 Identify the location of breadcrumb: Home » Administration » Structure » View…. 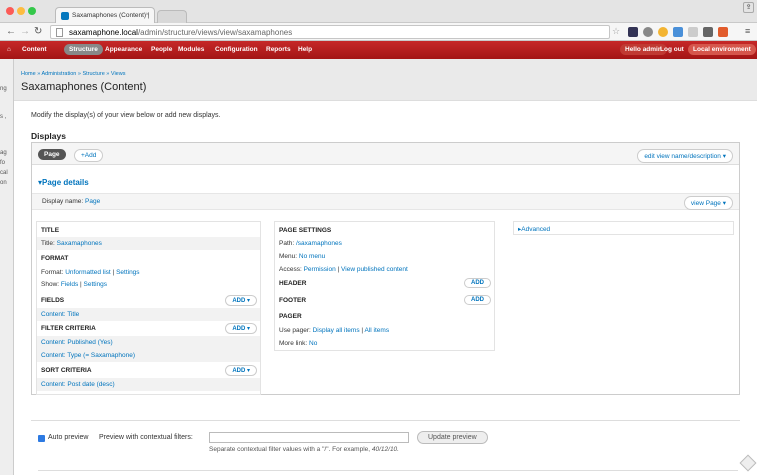
(73, 74).